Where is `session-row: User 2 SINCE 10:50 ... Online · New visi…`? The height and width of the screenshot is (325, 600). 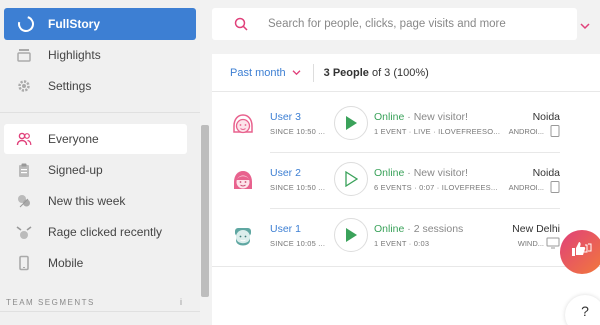
session-row: User 2 SINCE 10:50 ... Online · New visi… is located at coordinates (406, 182).